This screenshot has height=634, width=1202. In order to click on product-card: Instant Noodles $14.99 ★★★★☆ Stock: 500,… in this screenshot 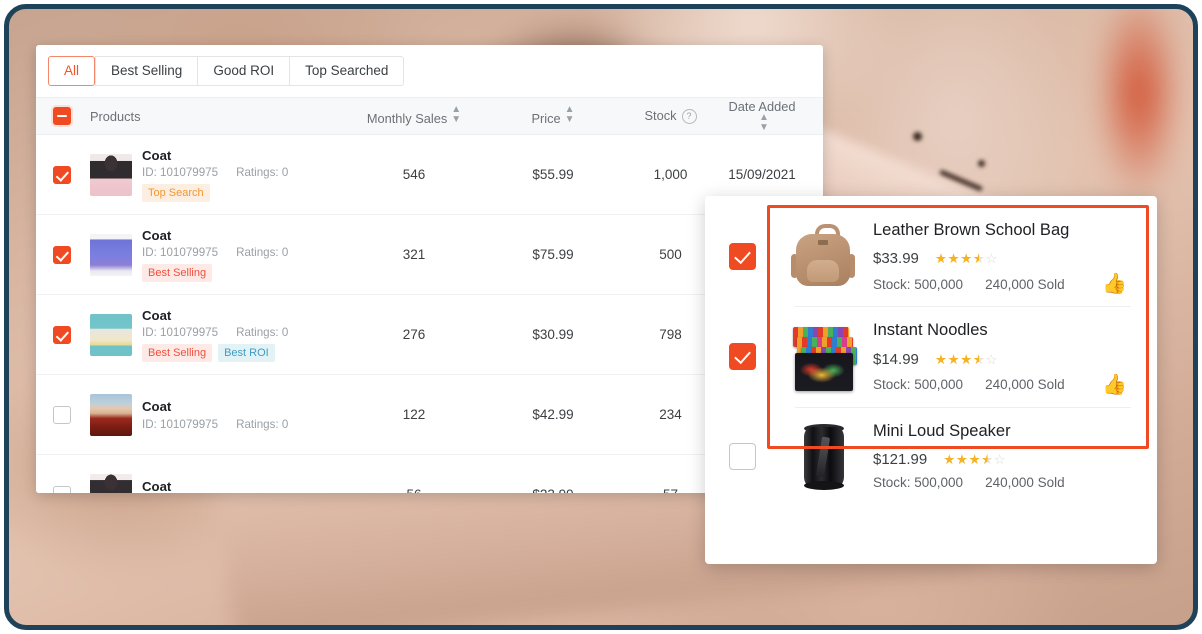, I will do `click(930, 356)`.